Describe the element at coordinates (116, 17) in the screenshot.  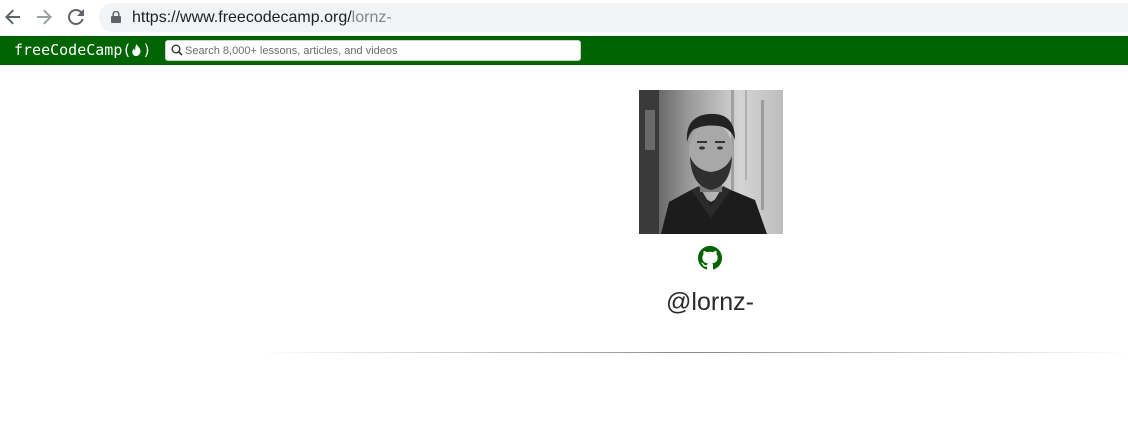
I see `lock-icon` at that location.